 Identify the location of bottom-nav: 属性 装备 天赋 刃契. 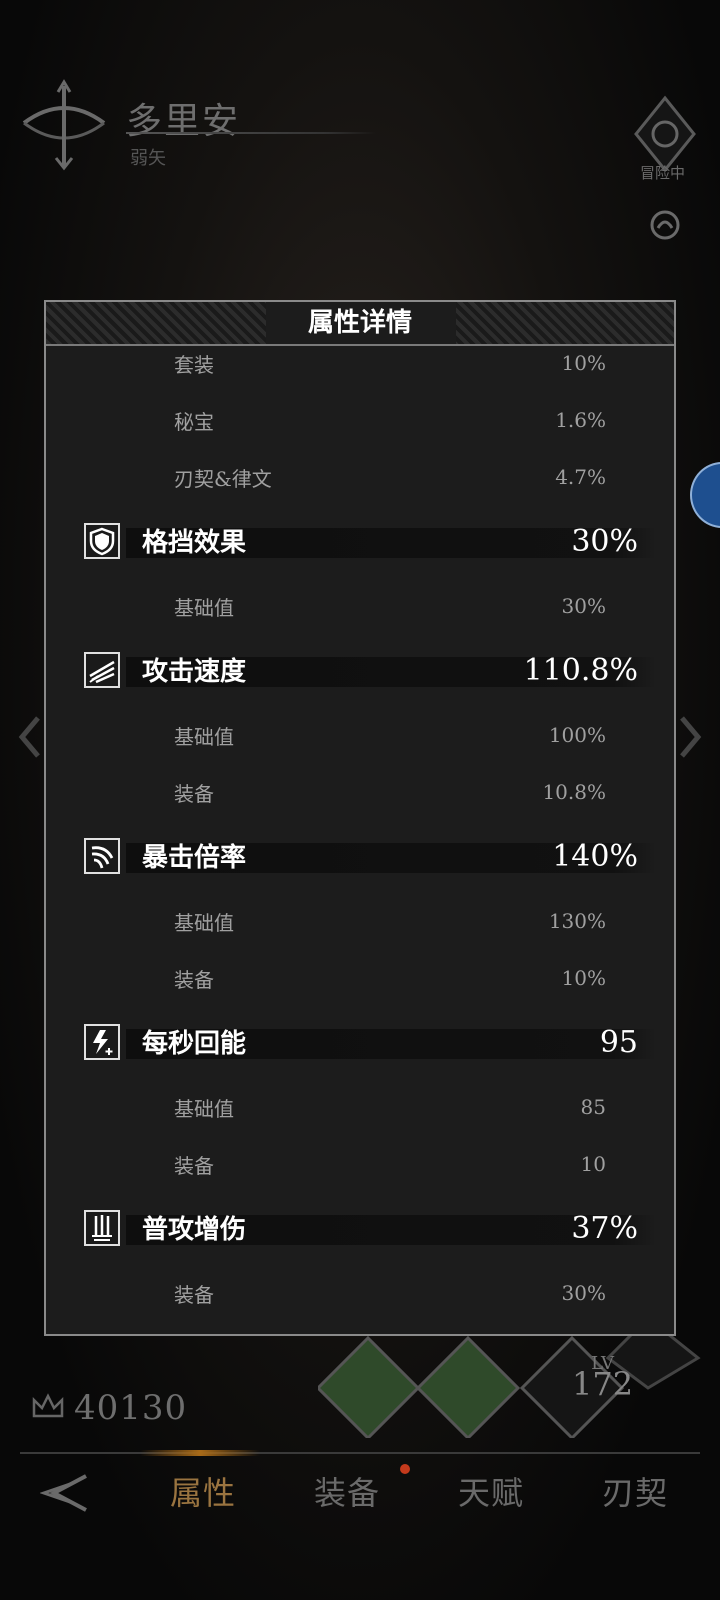
(360, 1494).